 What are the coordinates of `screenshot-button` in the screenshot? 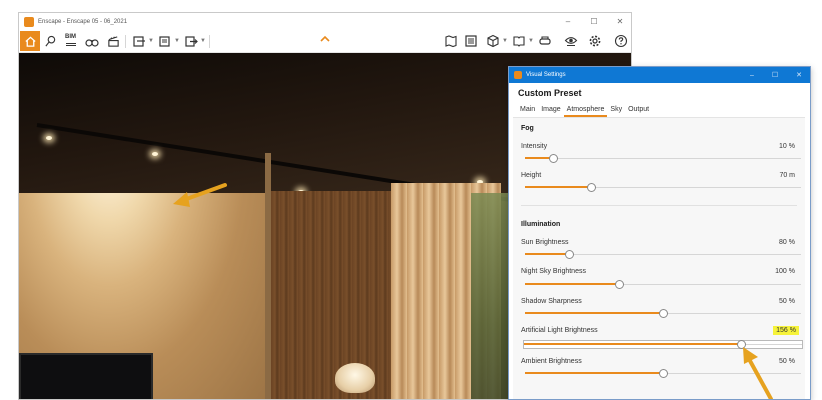 It's located at (139, 41).